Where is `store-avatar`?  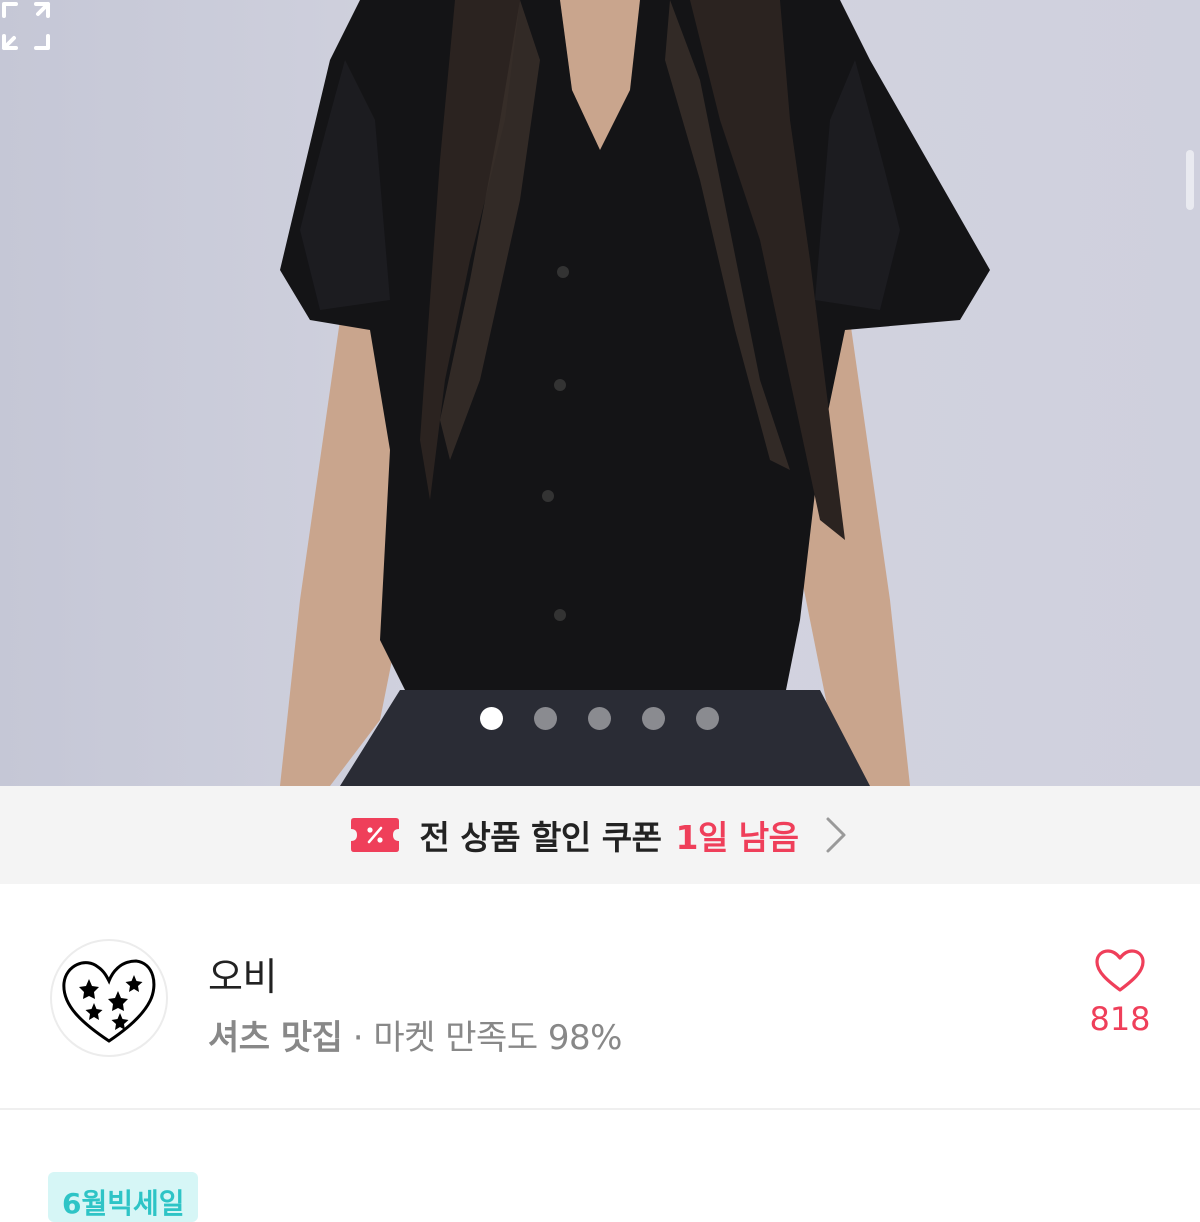
store-avatar is located at coordinates (109, 998).